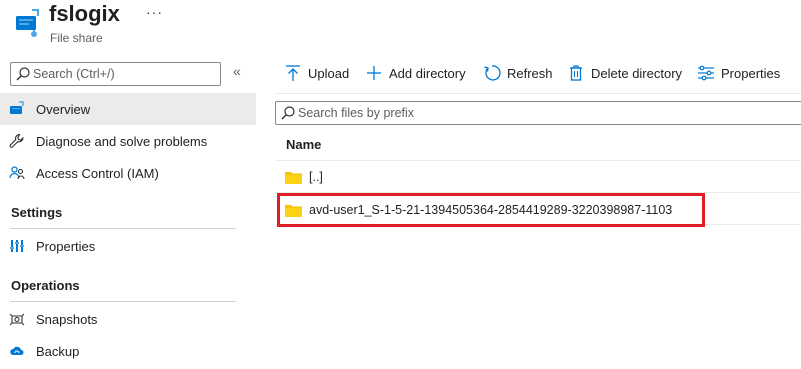 This screenshot has width=801, height=369. I want to click on sidebar-search-input, so click(125, 74).